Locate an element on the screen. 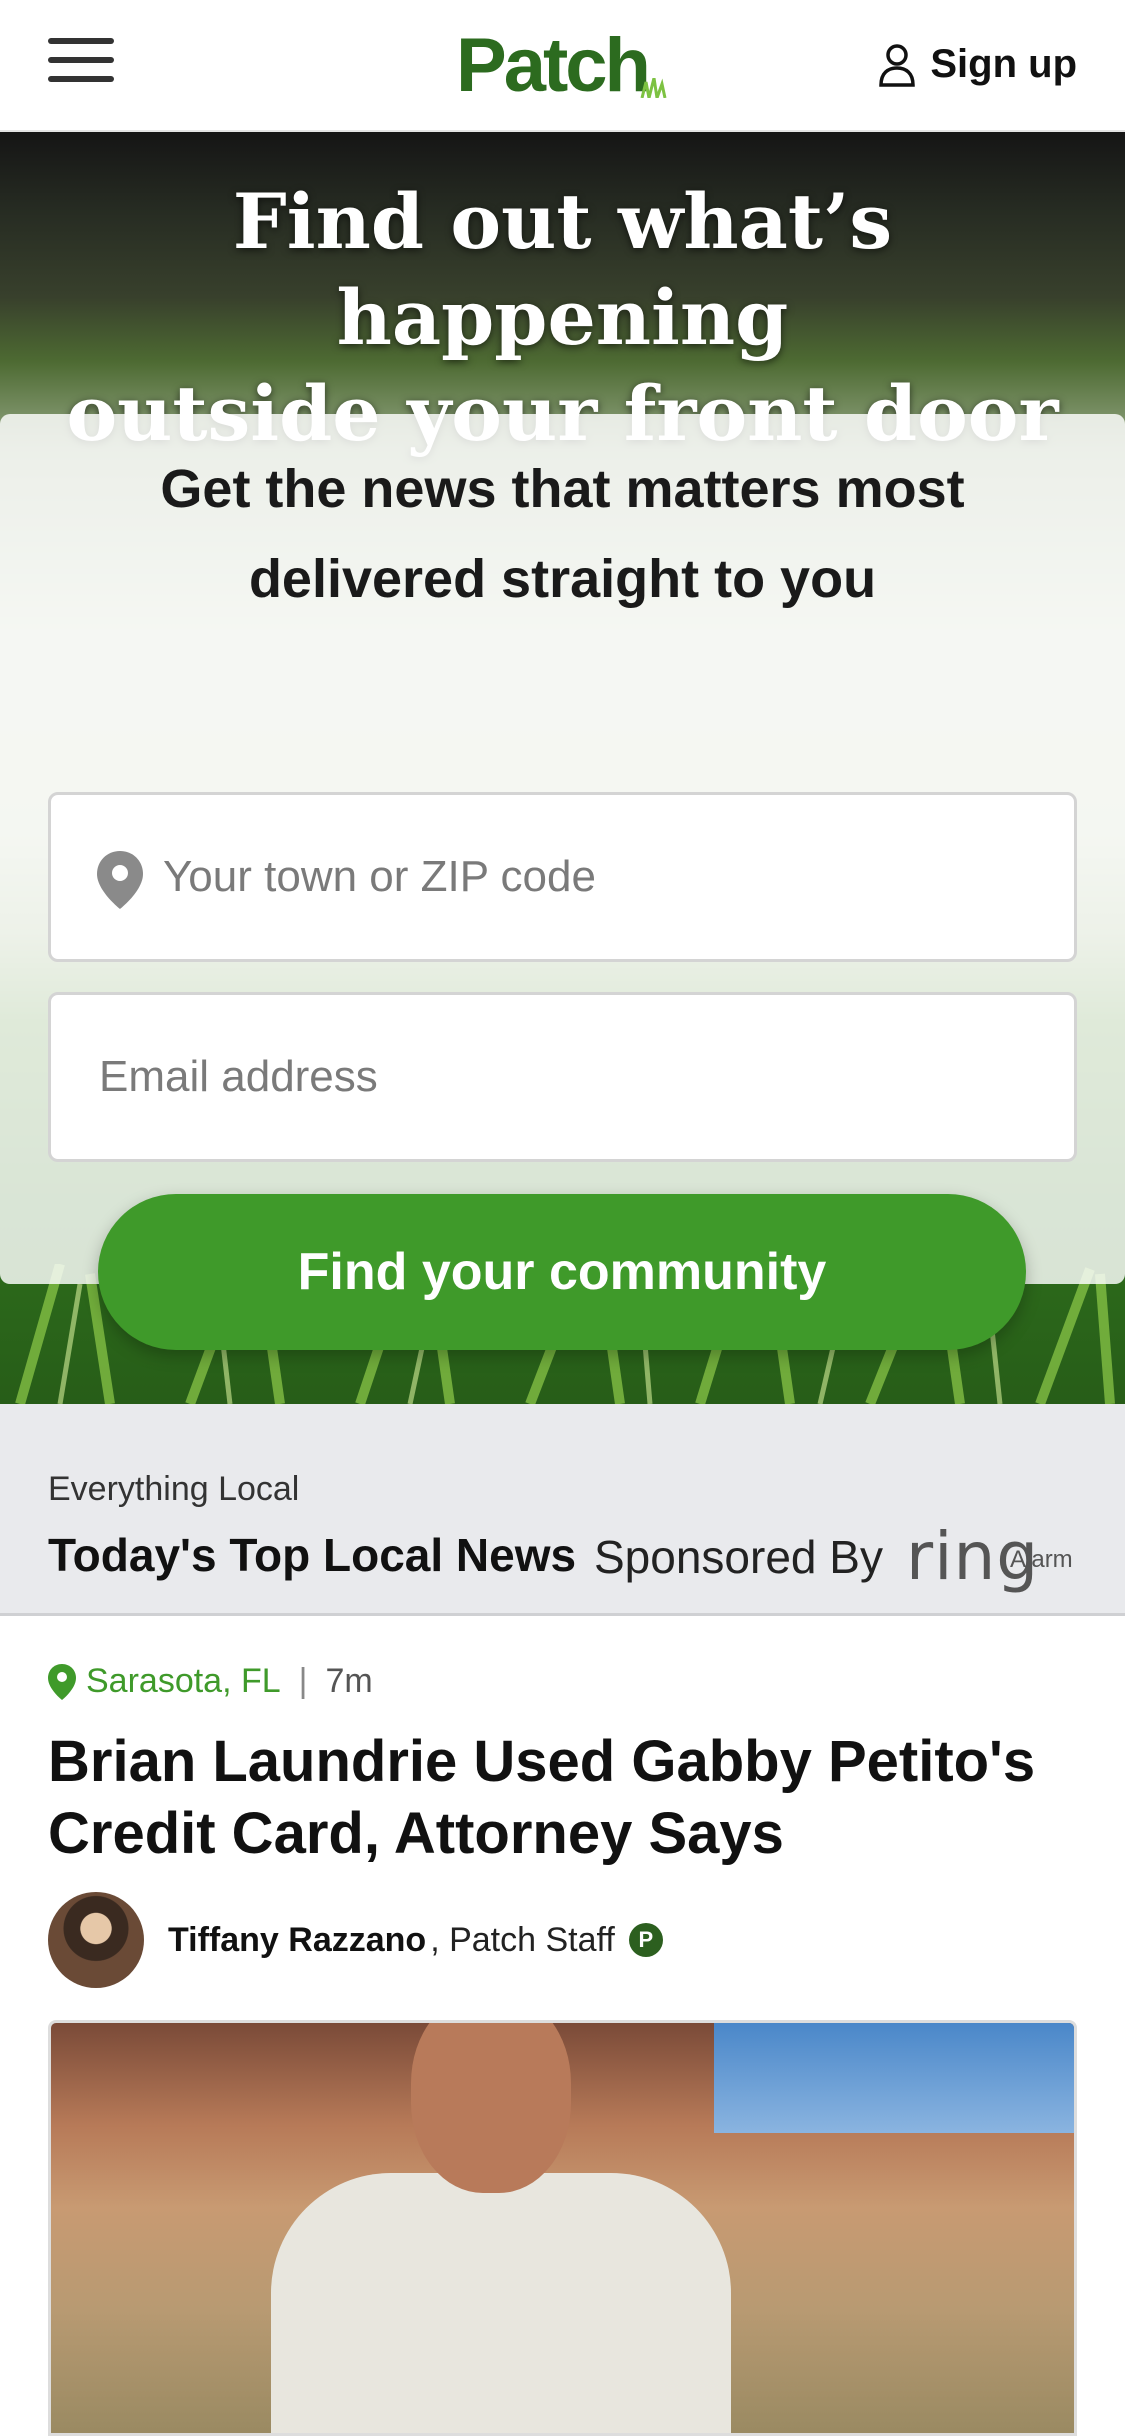  image-person-shirt is located at coordinates (501, 2303).